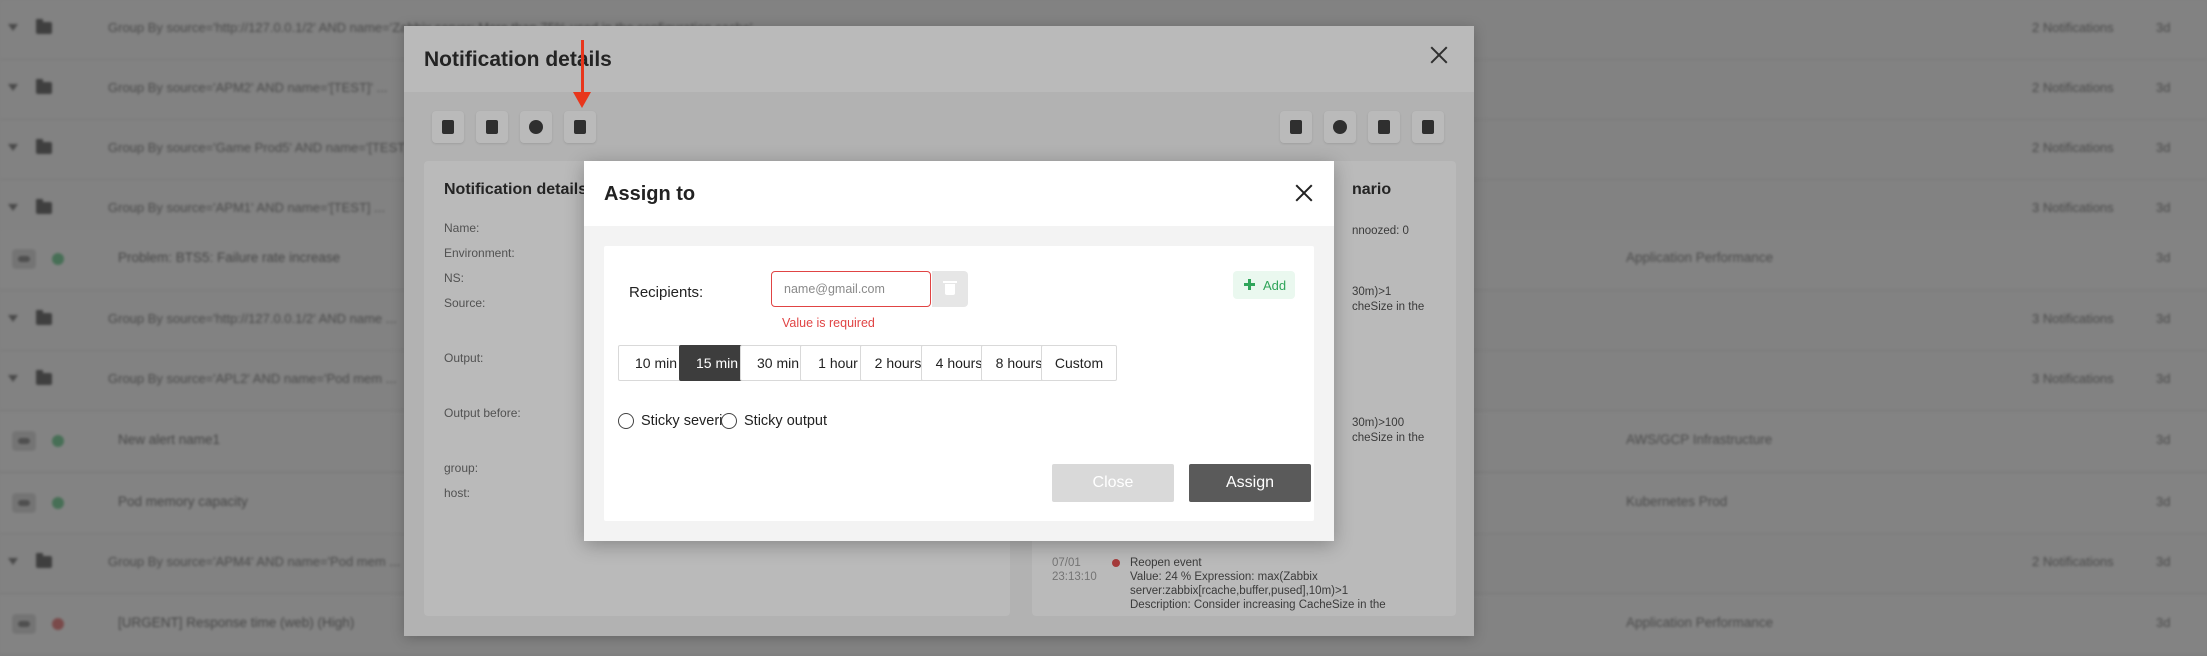 This screenshot has width=2207, height=656. Describe the element at coordinates (687, 421) in the screenshot. I see `sticky-severity-label: Sticky severity` at that location.